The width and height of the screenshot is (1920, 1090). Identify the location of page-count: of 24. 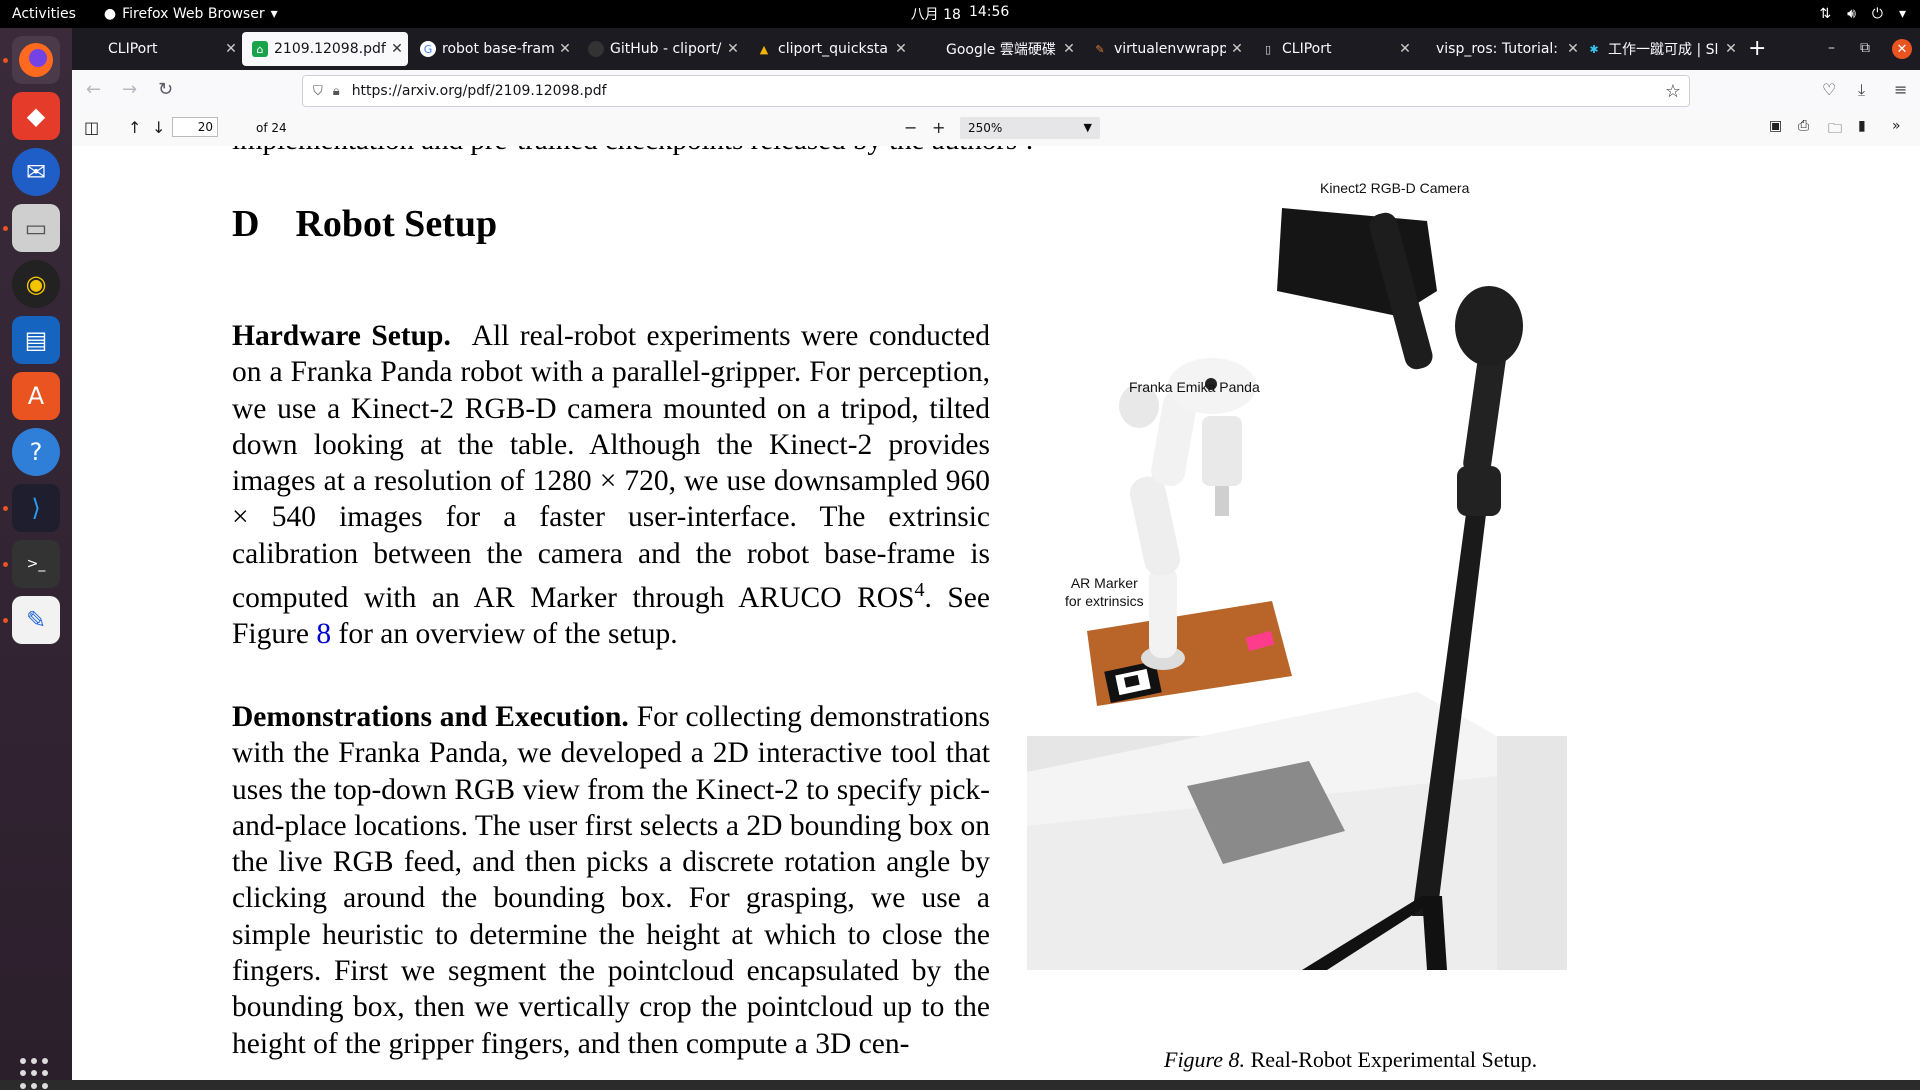
(271, 128).